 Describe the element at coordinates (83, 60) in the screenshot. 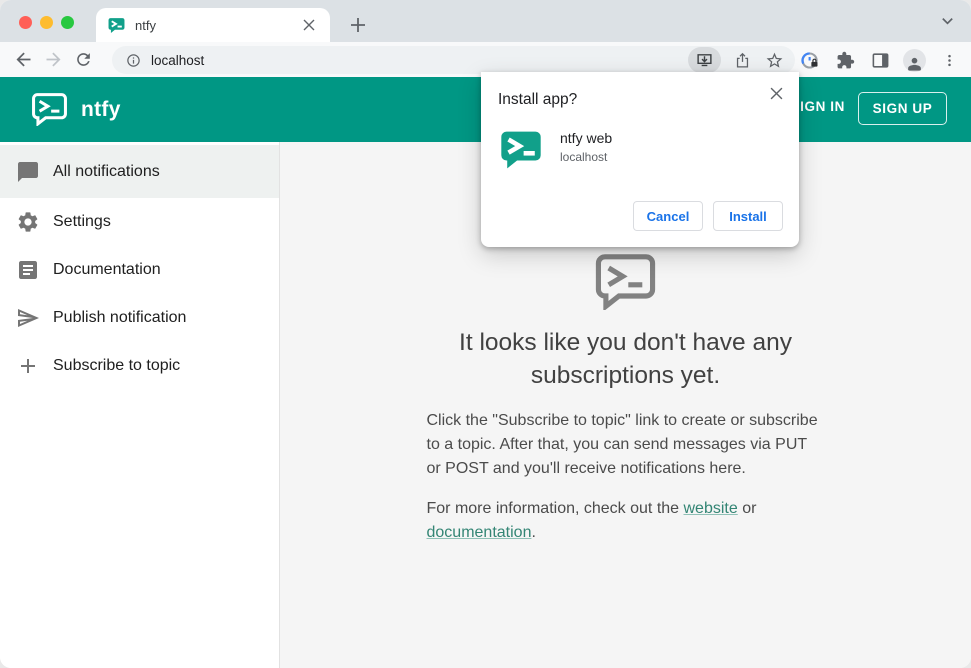

I see `reload-icon` at that location.